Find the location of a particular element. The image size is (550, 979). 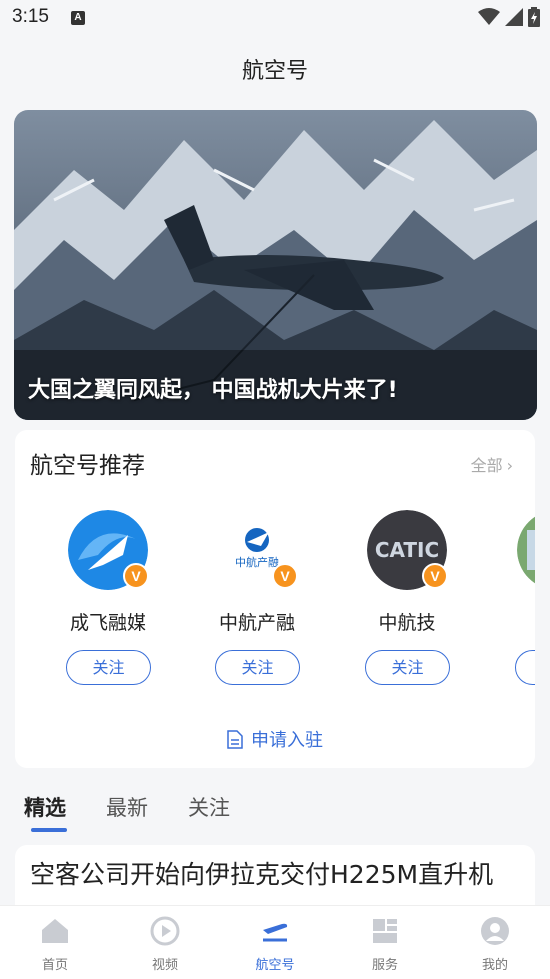

view-all-link: 全部 › is located at coordinates (492, 464).